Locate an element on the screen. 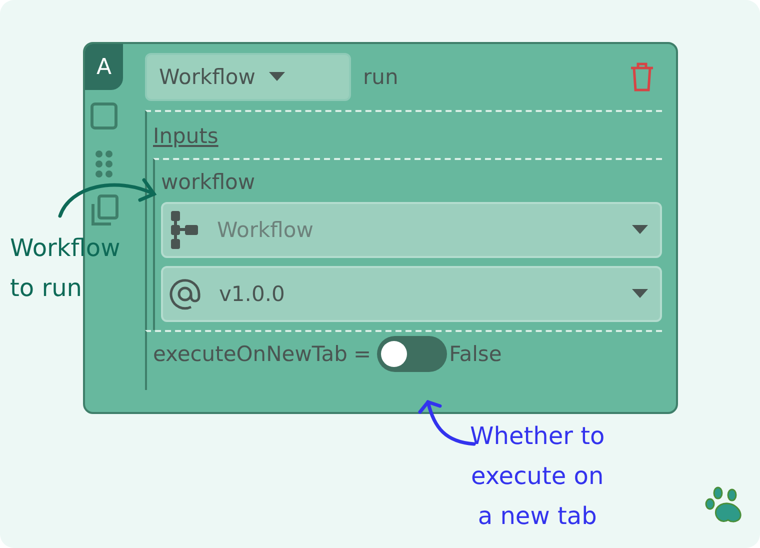  drag-handle-icon is located at coordinates (104, 164).